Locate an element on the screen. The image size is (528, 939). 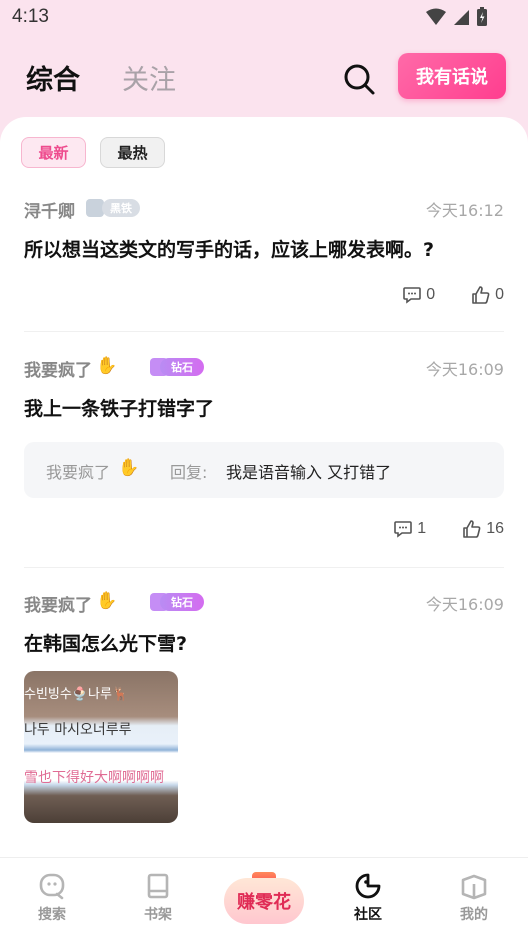
post-actions: 0 0 is located at coordinates (453, 295).